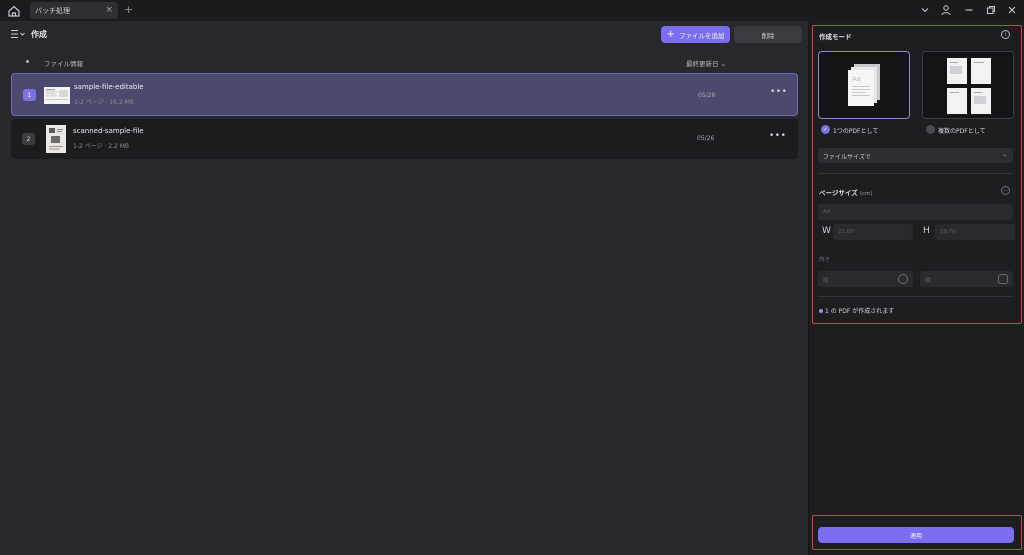 The image size is (1024, 555). I want to click on radio-label-single-pdf: 1つのPDFとして, so click(855, 130).